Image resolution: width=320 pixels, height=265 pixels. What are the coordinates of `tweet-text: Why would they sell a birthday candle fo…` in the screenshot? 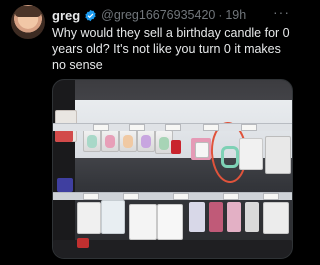 It's located at (171, 49).